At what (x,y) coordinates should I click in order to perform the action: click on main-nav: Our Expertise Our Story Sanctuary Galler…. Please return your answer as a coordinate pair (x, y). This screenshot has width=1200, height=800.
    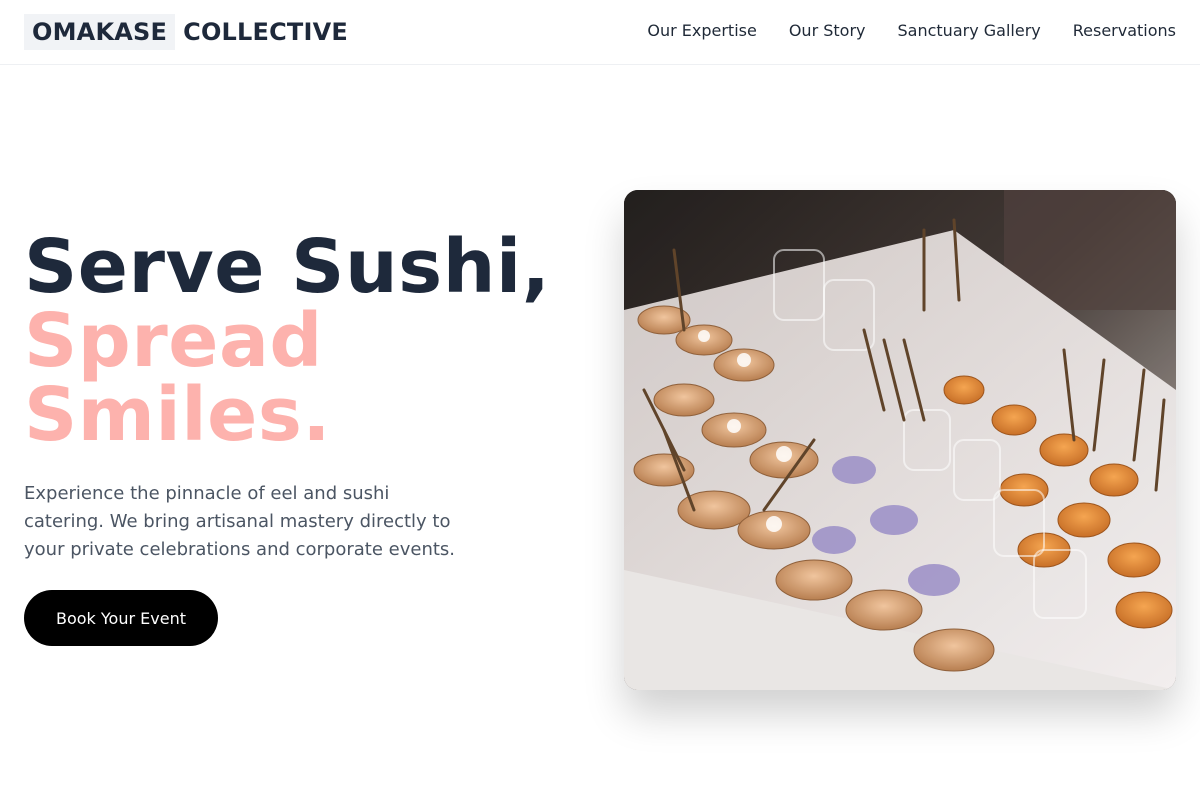
    Looking at the image, I should click on (911, 31).